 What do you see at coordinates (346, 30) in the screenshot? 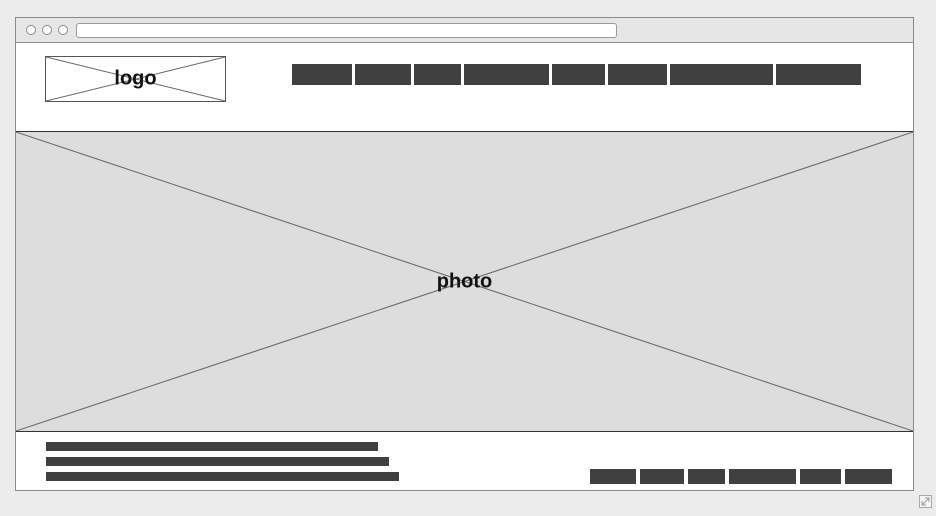
I see `address-bar-input` at bounding box center [346, 30].